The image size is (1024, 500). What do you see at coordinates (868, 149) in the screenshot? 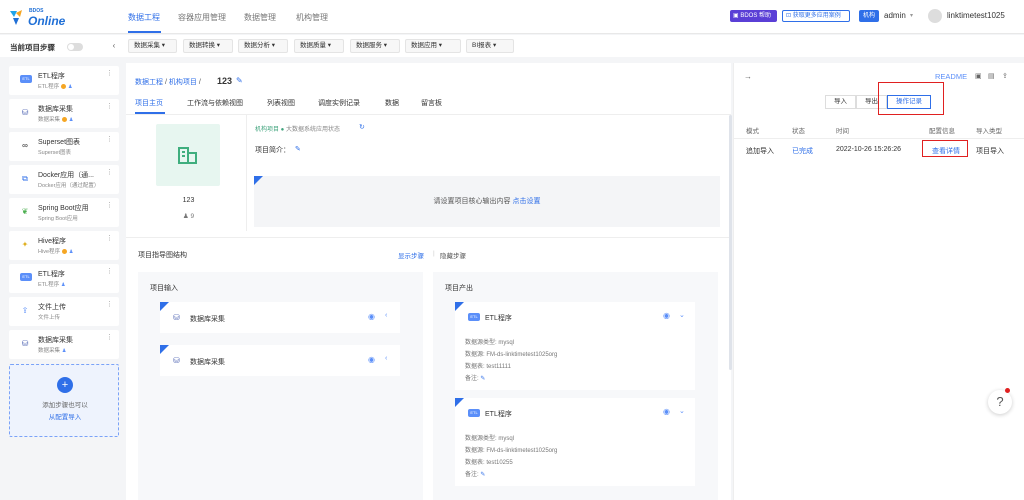
I see `cell-time: 2022-10-26 15:26:26` at bounding box center [868, 149].